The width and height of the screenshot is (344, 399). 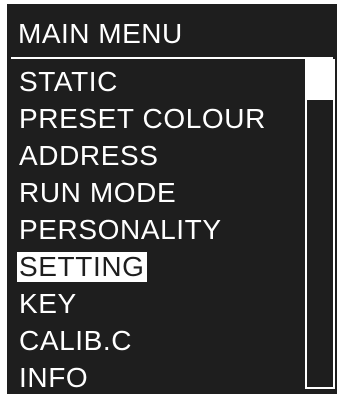 I want to click on menu-item-preset-colour: PRESET COLOUR, so click(x=156, y=117).